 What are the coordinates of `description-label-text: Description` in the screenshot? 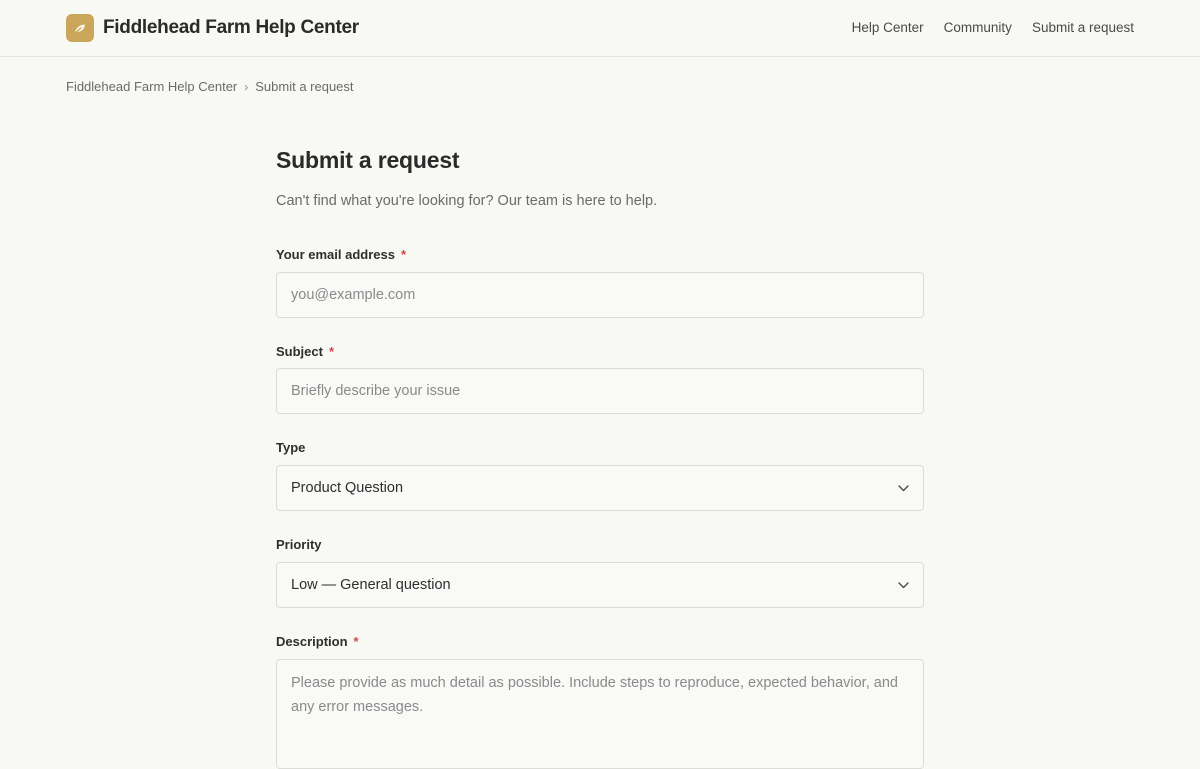 It's located at (312, 641).